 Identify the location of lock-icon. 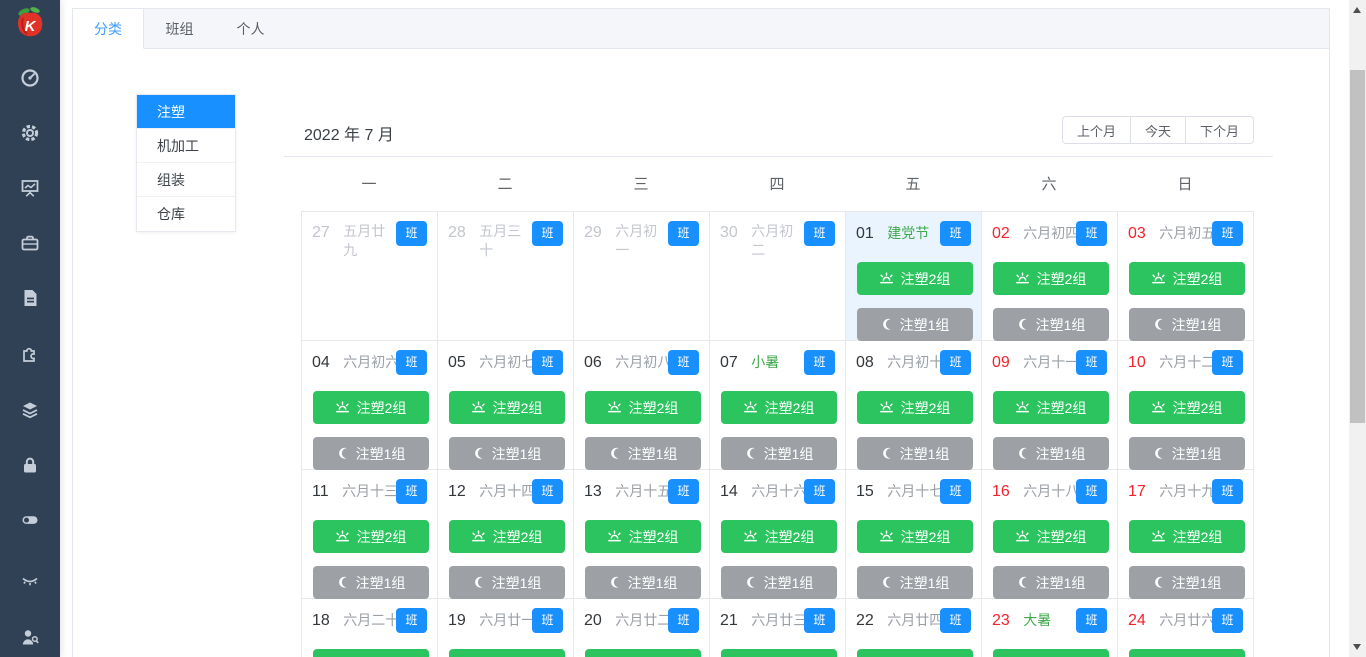
(30, 465).